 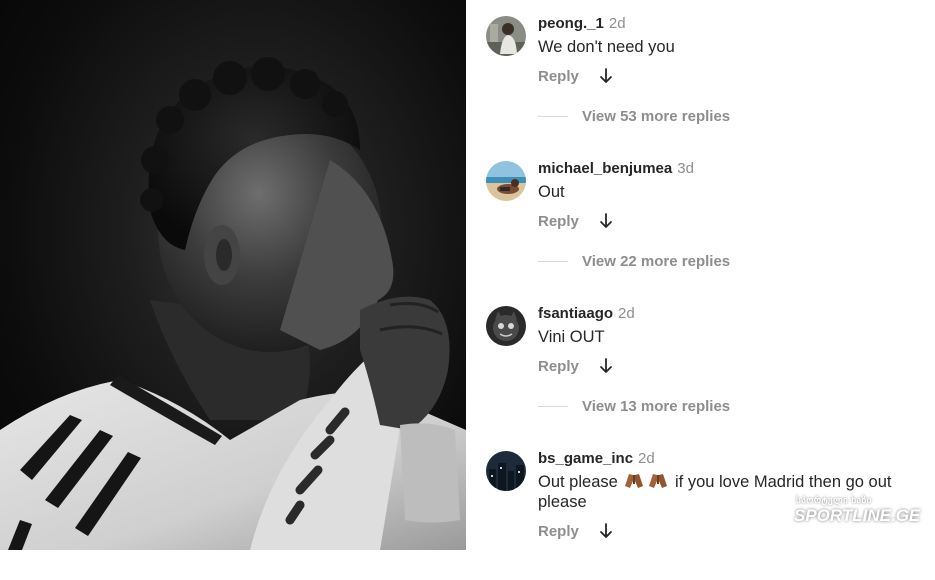 I want to click on person-sitting-avatar-icon, so click(x=506, y=36).